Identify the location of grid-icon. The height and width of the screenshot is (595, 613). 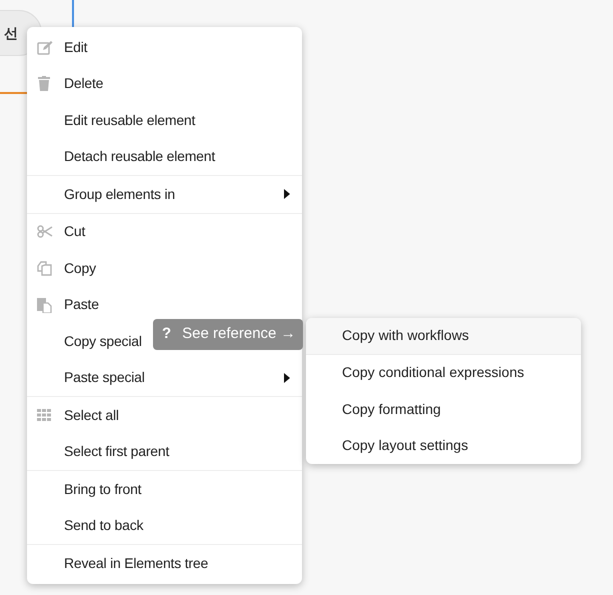
(44, 415).